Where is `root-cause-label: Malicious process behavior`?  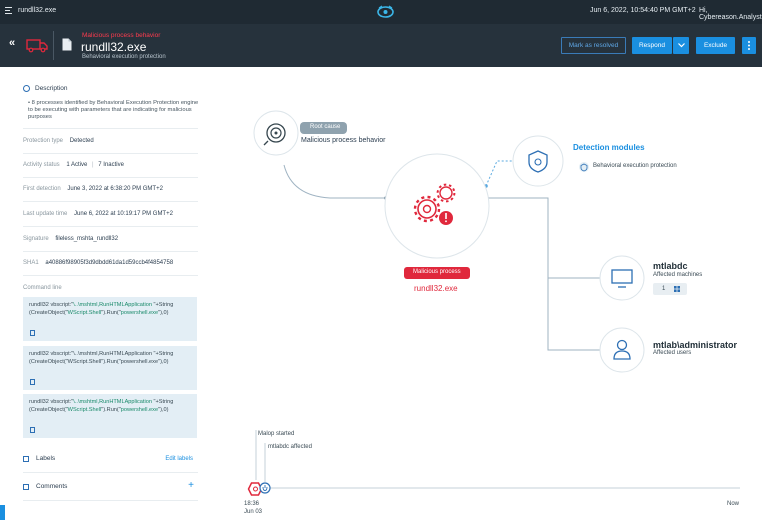
root-cause-label: Malicious process behavior is located at coordinates (343, 140).